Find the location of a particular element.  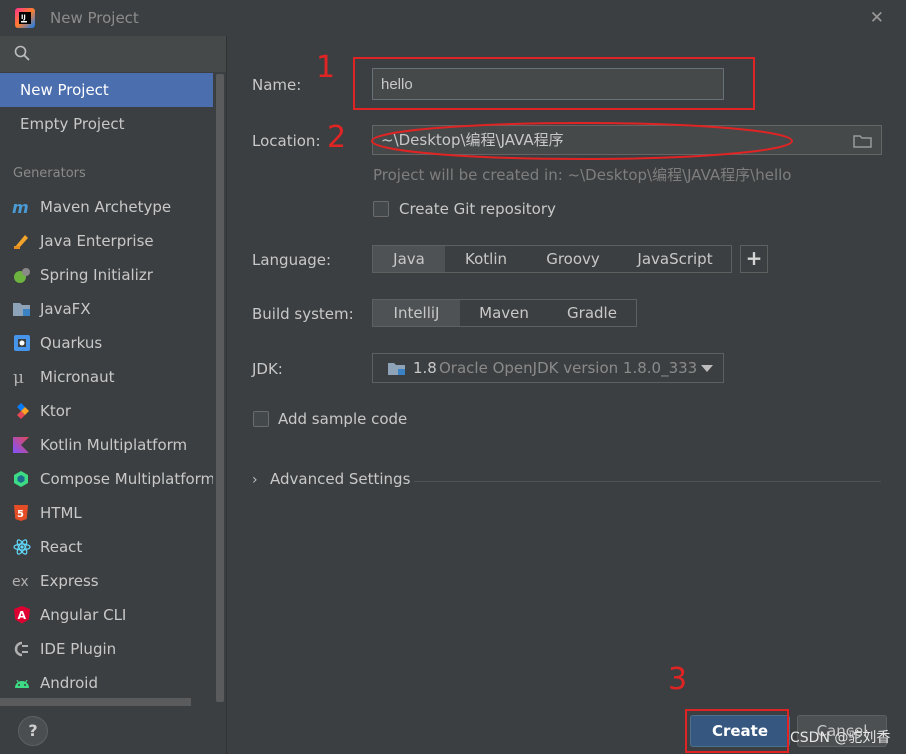

annotation-box-name is located at coordinates (554, 83).